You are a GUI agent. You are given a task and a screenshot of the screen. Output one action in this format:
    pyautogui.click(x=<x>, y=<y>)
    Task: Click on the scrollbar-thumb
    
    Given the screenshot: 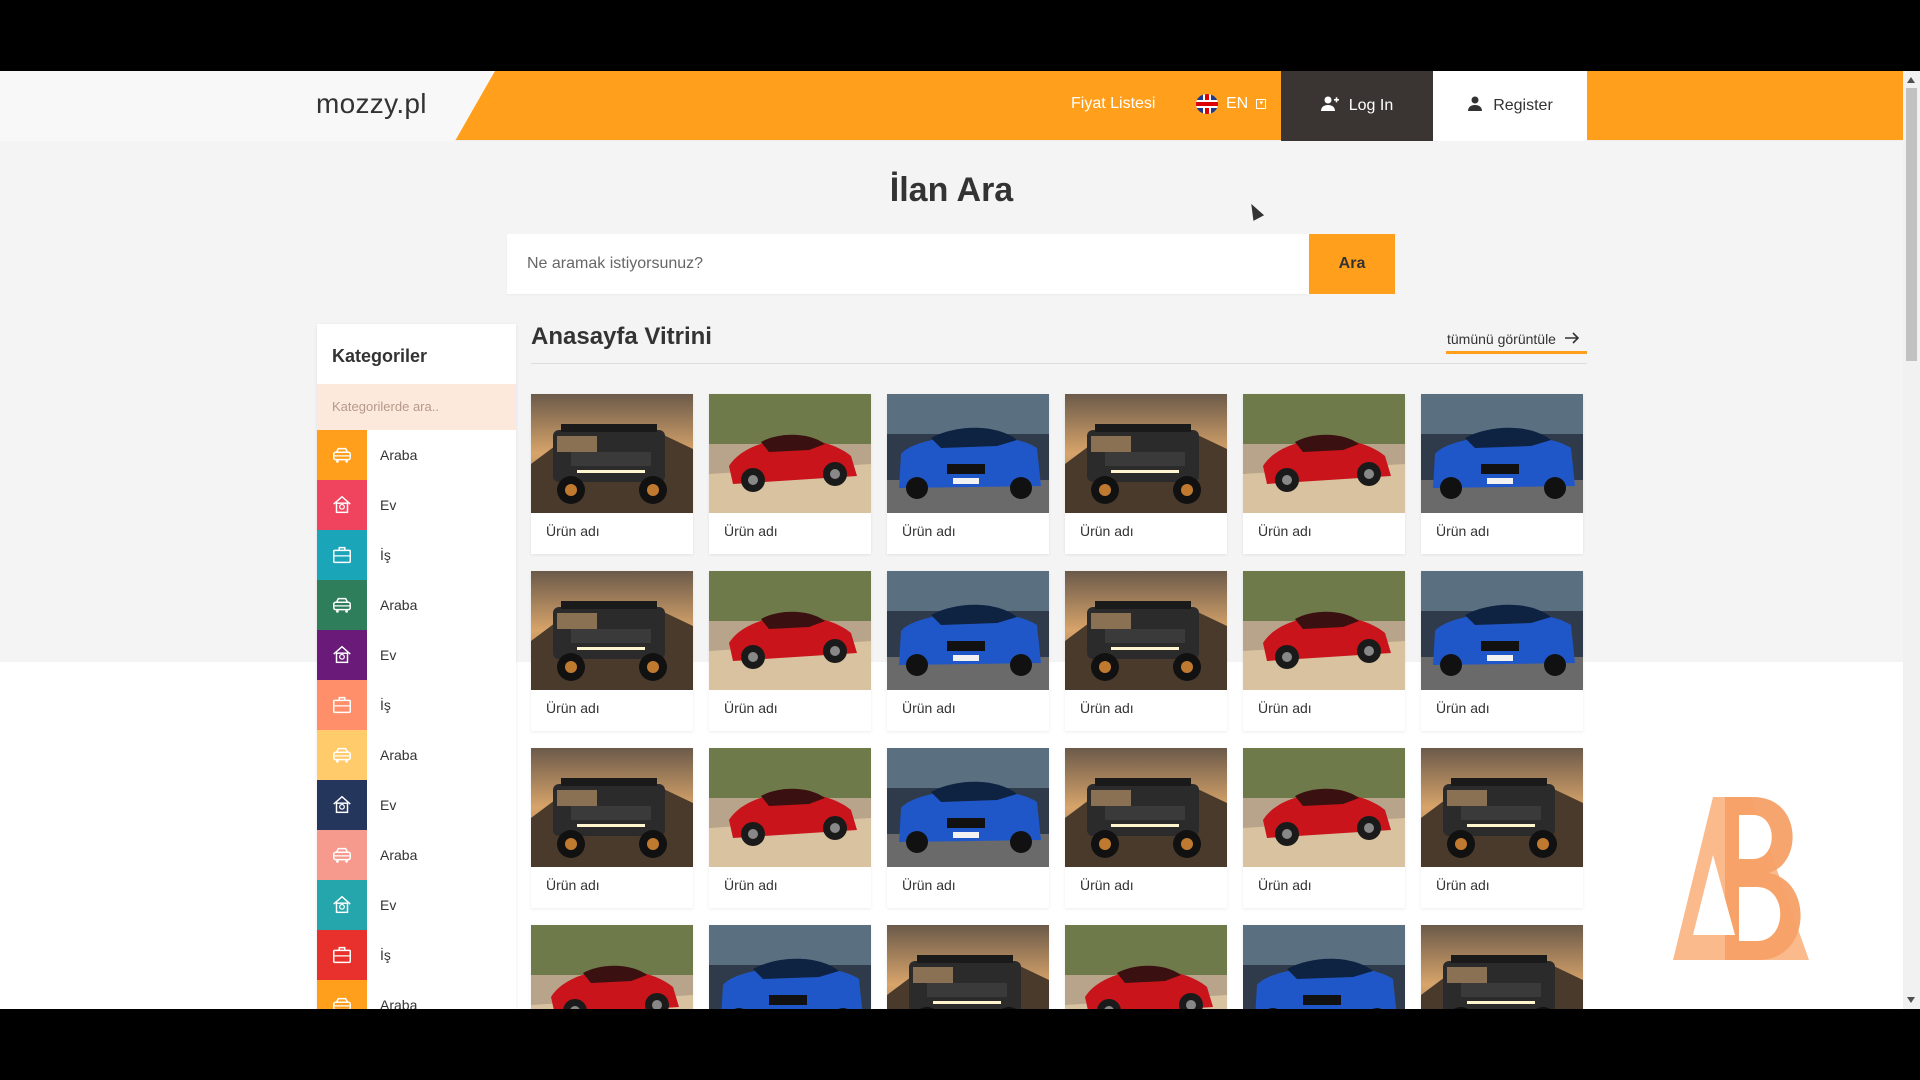 What is the action you would take?
    pyautogui.click(x=1911, y=224)
    